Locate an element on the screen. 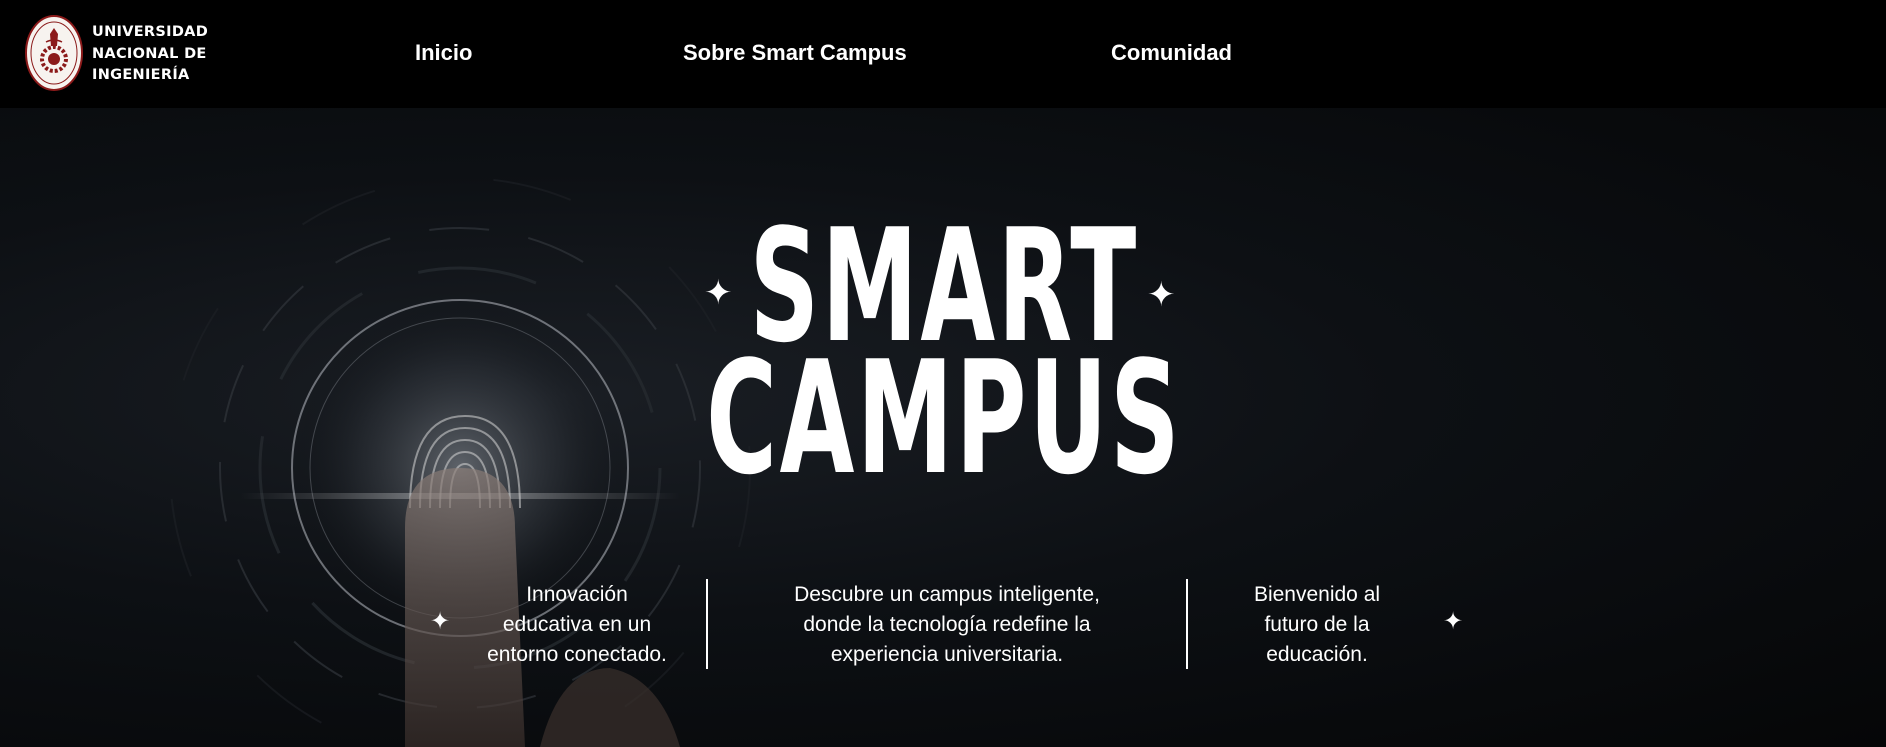 This screenshot has width=1886, height=747. tagline-line: Bienvenido al is located at coordinates (1317, 594).